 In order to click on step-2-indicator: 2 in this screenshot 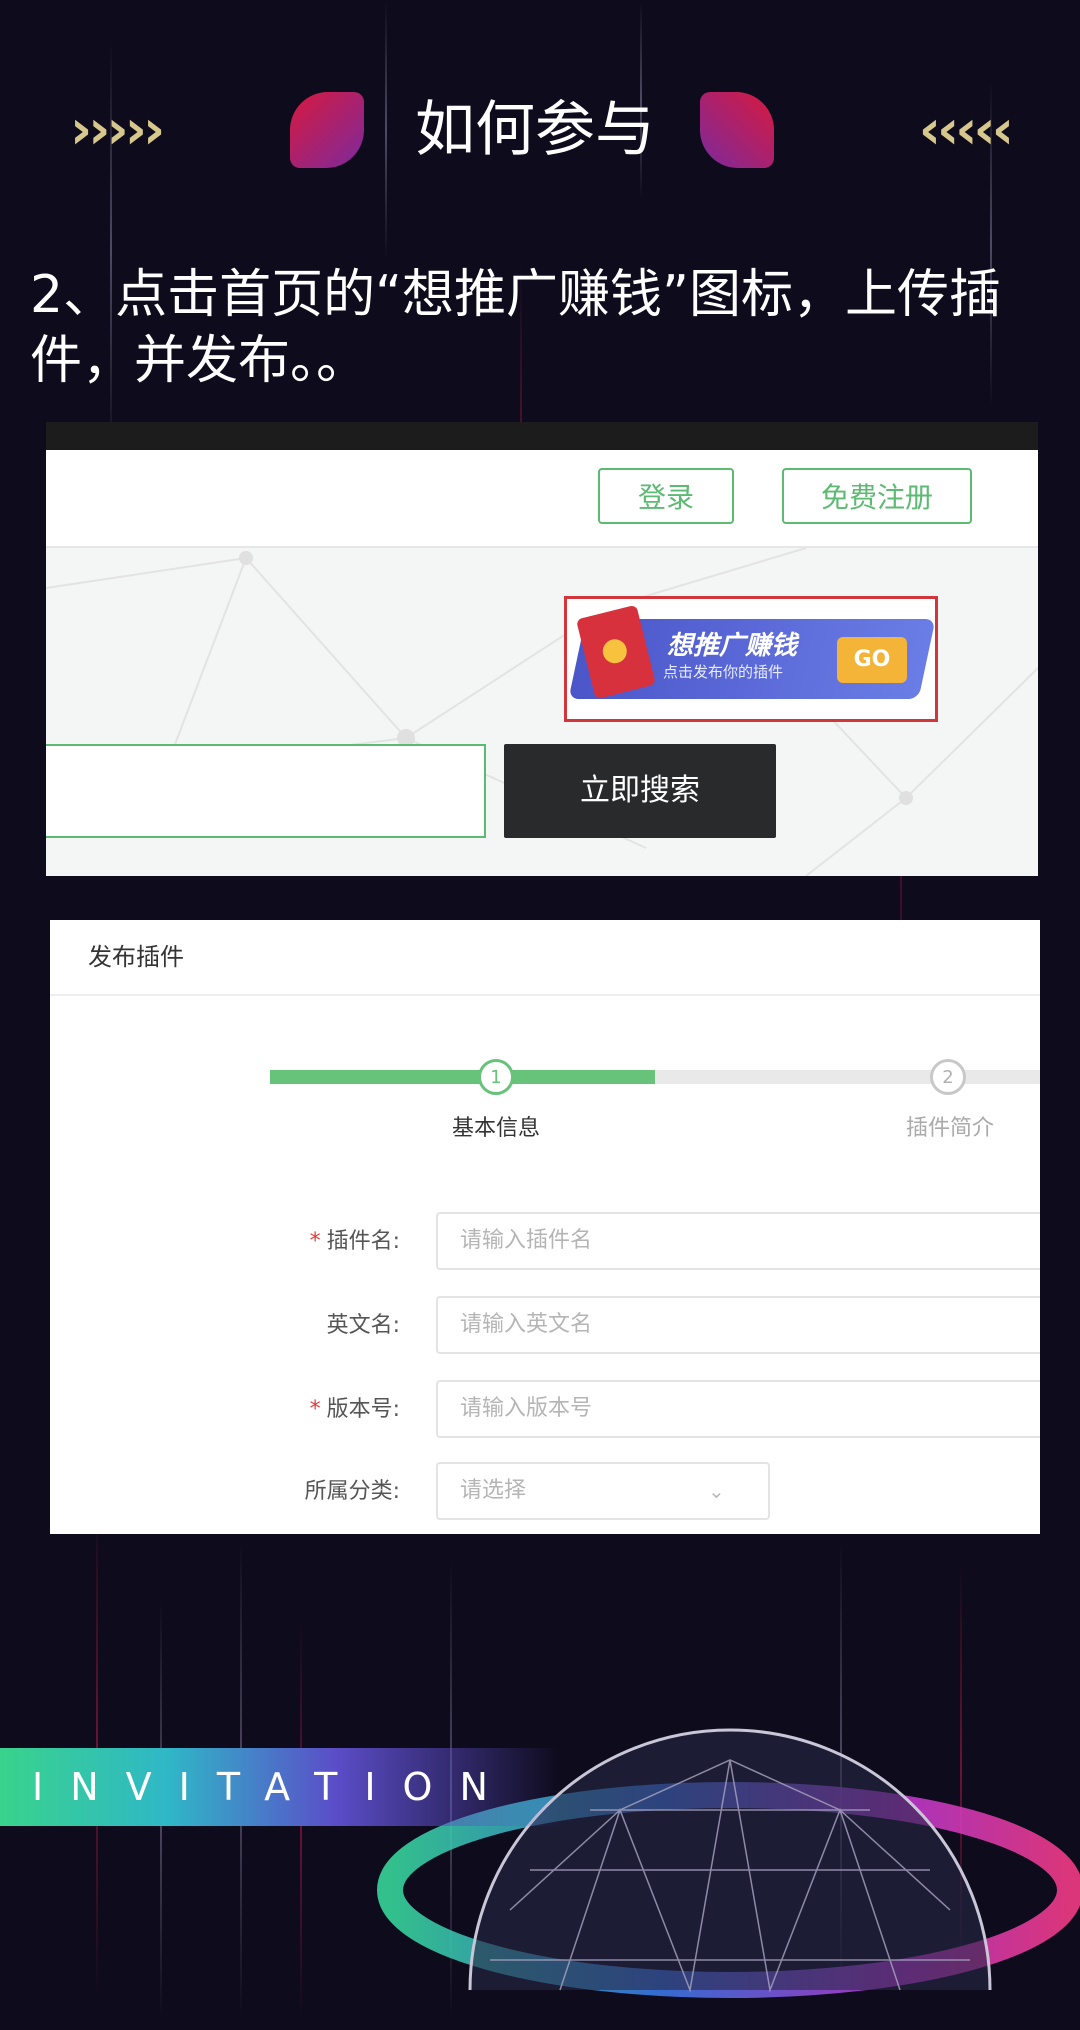, I will do `click(948, 1077)`.